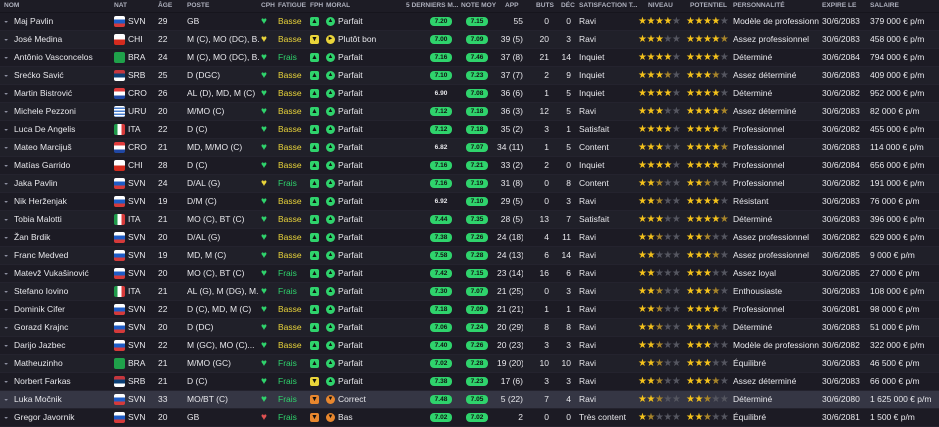 The width and height of the screenshot is (939, 427). I want to click on salary: 396 000 € p/m, so click(897, 219).